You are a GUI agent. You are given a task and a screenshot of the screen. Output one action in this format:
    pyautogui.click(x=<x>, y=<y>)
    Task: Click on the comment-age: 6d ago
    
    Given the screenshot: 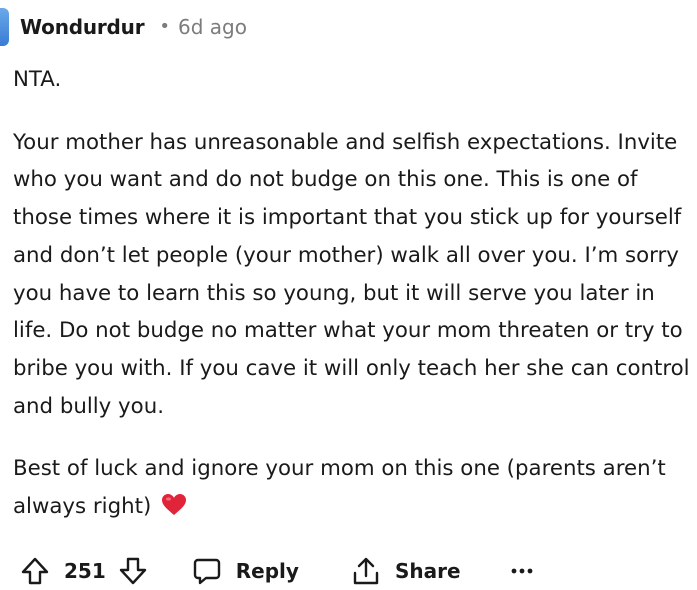 What is the action you would take?
    pyautogui.click(x=212, y=27)
    